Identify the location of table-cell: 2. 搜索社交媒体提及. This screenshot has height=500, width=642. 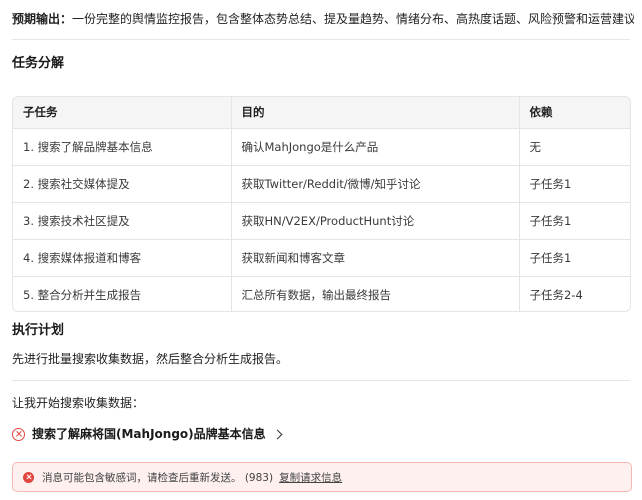
(122, 184).